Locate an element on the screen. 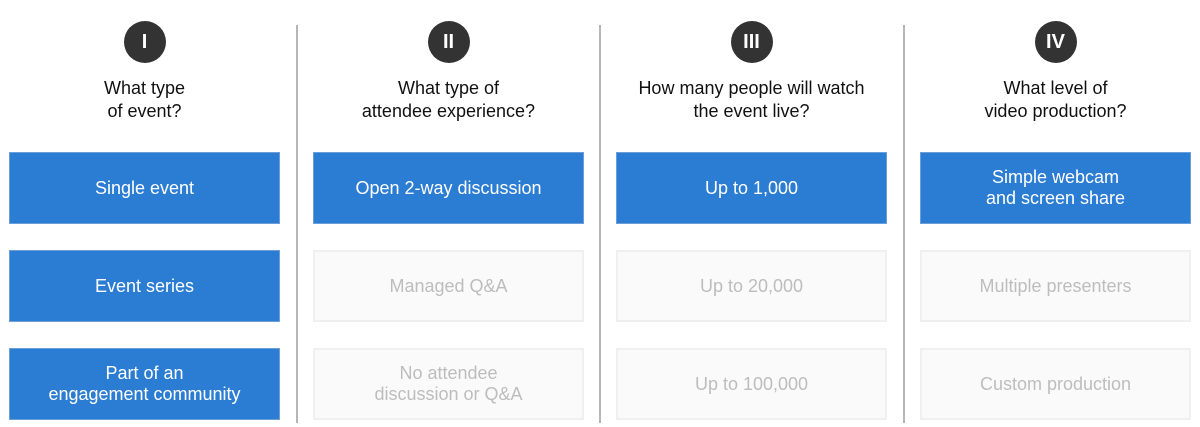 The width and height of the screenshot is (1200, 427). option-selected: Part of an engagement community is located at coordinates (144, 384).